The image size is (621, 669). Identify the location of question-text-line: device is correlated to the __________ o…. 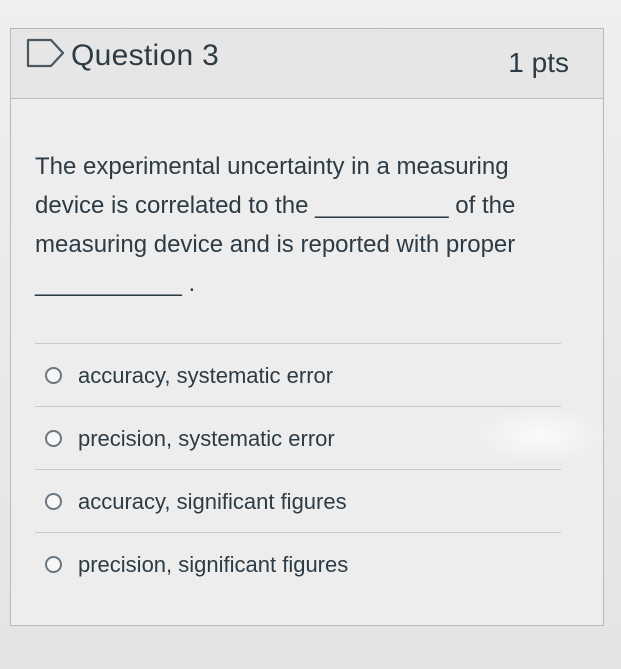
(275, 205).